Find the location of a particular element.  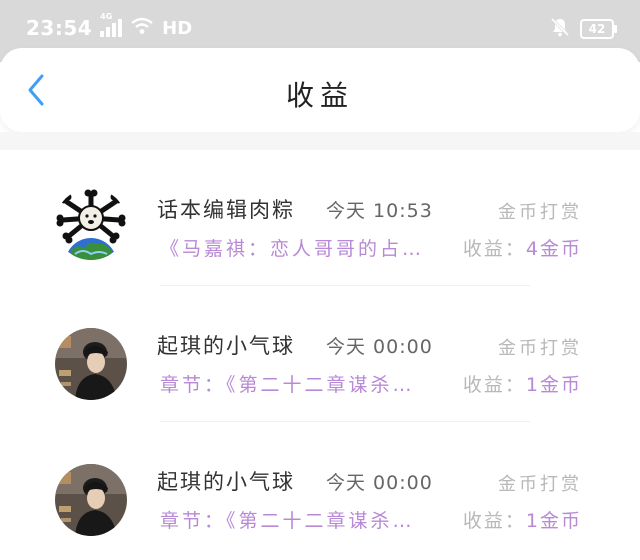

mute-icon is located at coordinates (560, 29).